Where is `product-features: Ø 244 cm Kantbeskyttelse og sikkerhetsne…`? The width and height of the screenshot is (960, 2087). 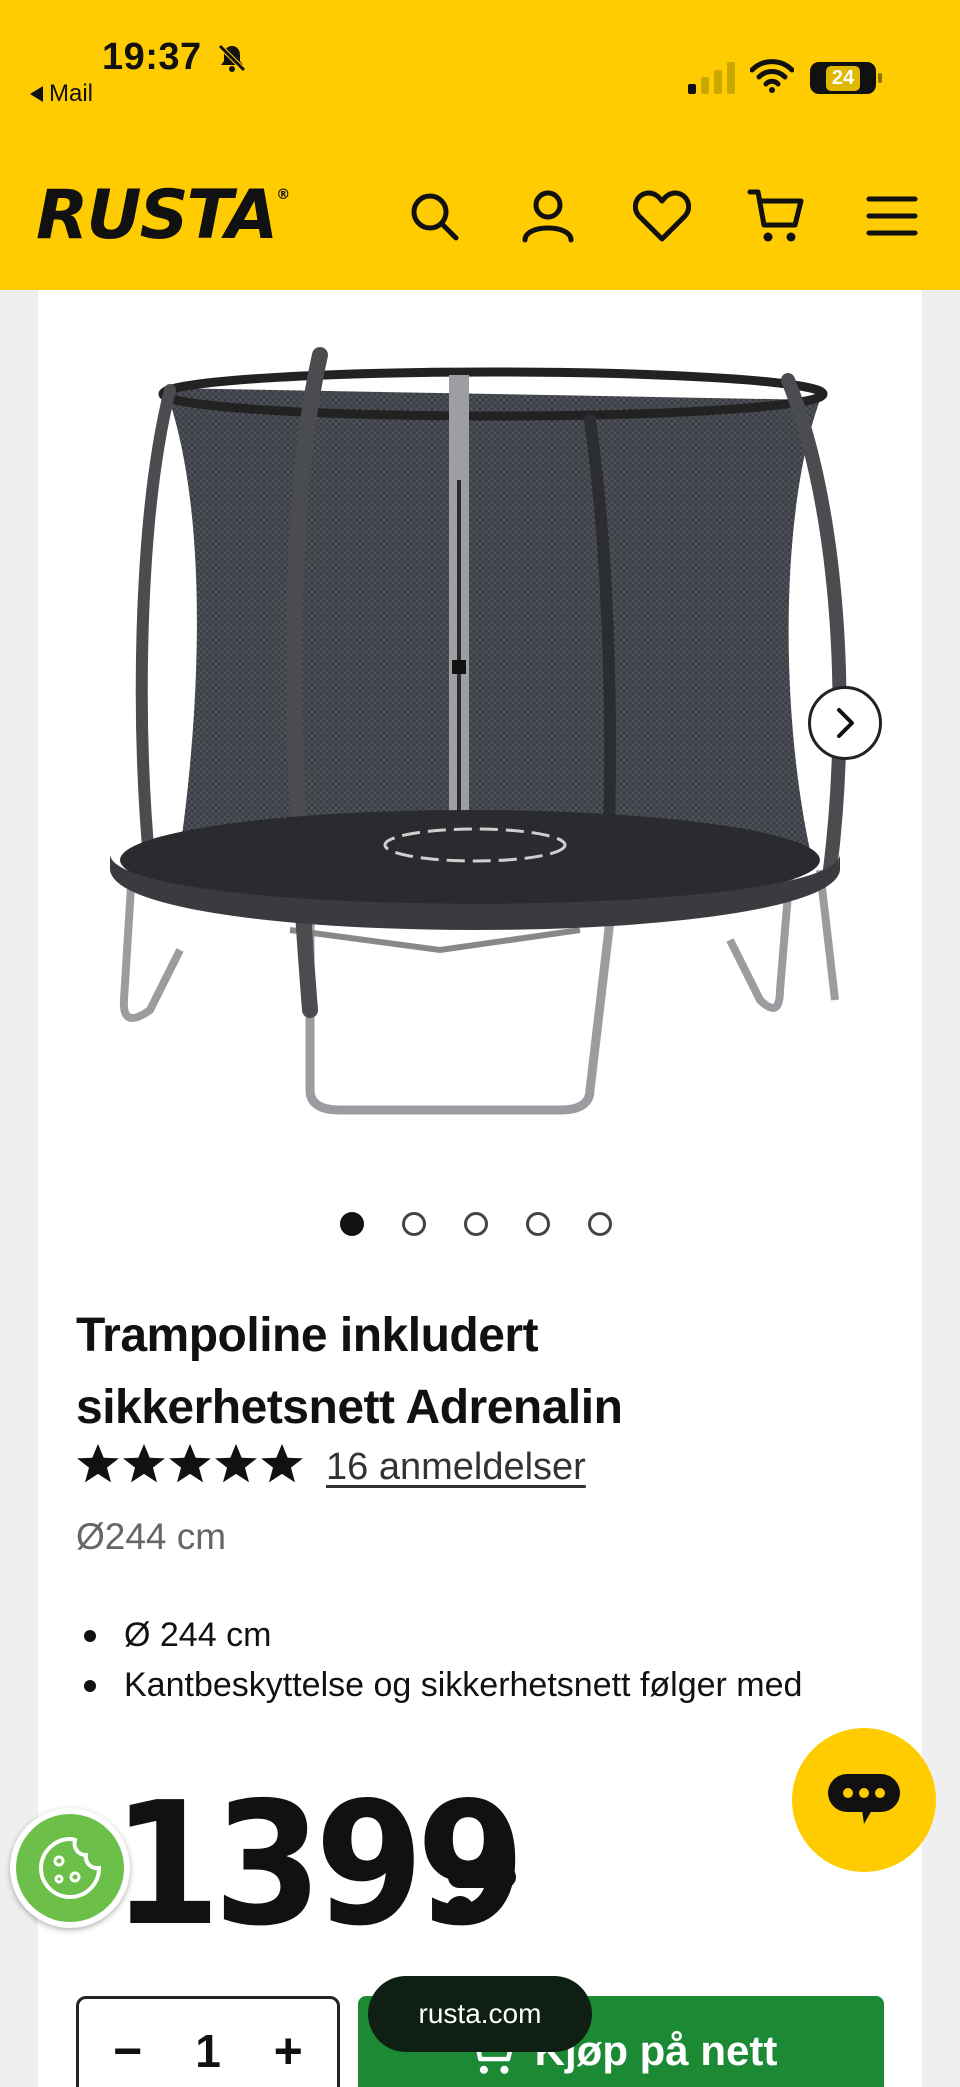
product-features: Ø 244 cm Kantbeskyttelse og sikkerhetsne… is located at coordinates (439, 1660).